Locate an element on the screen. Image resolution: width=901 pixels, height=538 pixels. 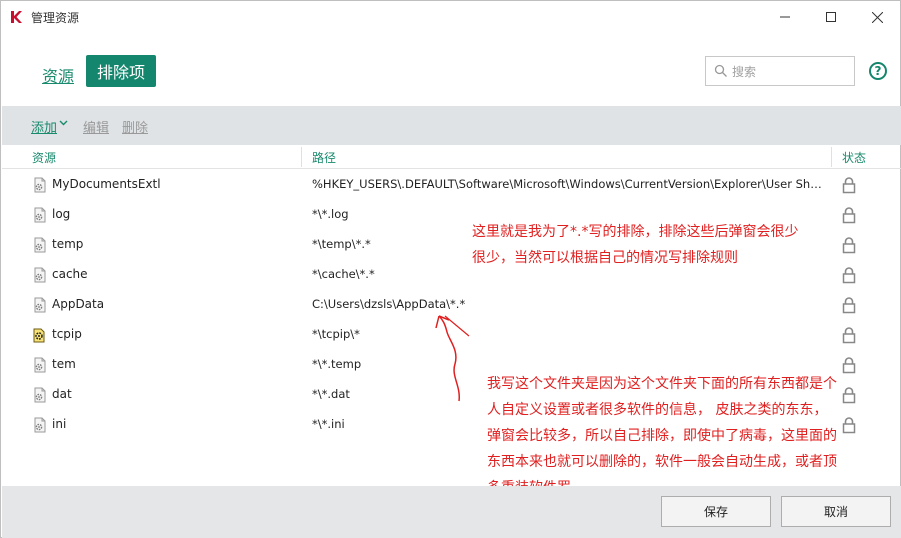
tab-resources: 资源 is located at coordinates (58, 75).